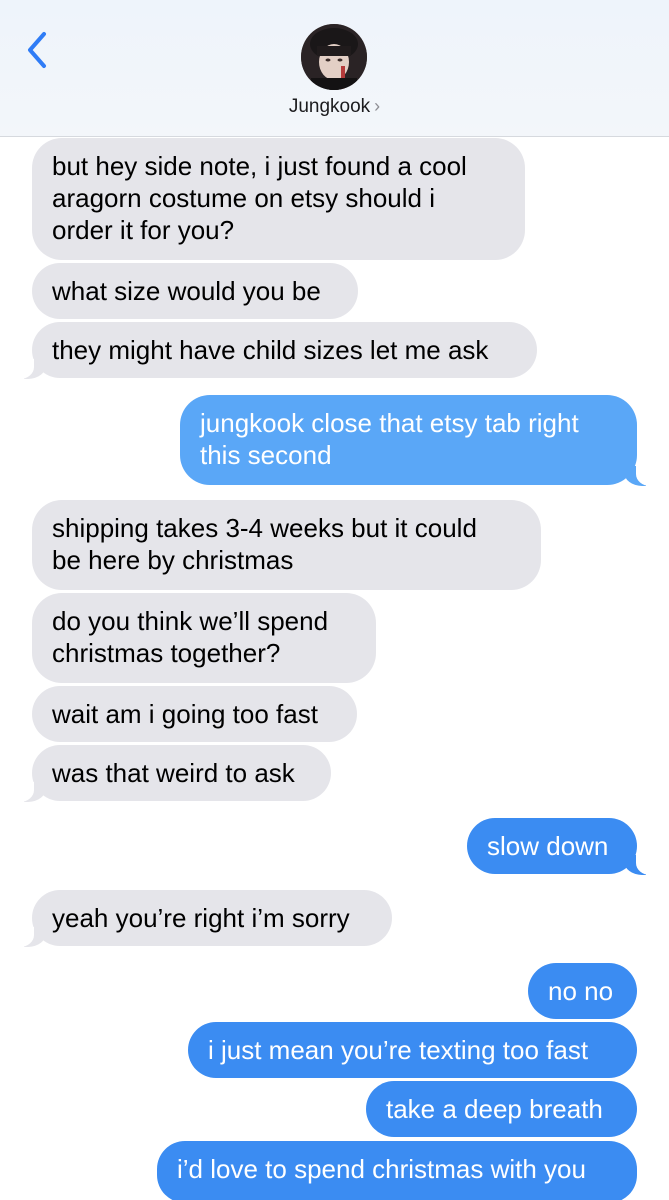  I want to click on message-text-line: no no, so click(581, 991).